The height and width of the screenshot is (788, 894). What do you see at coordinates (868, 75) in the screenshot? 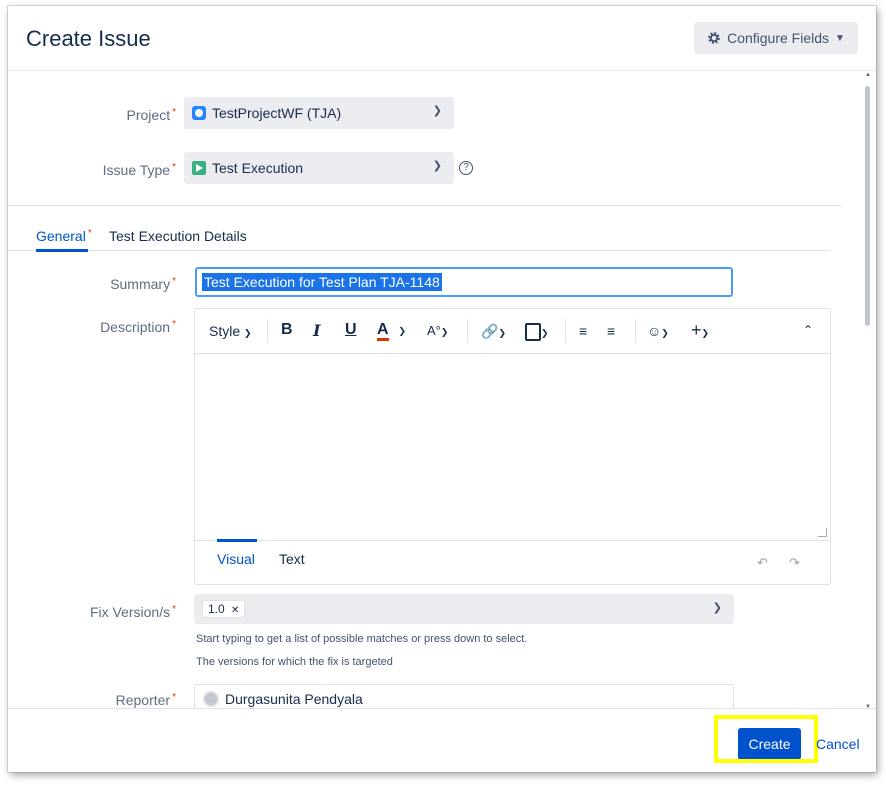
I see `scroll-up-icon: ▲` at bounding box center [868, 75].